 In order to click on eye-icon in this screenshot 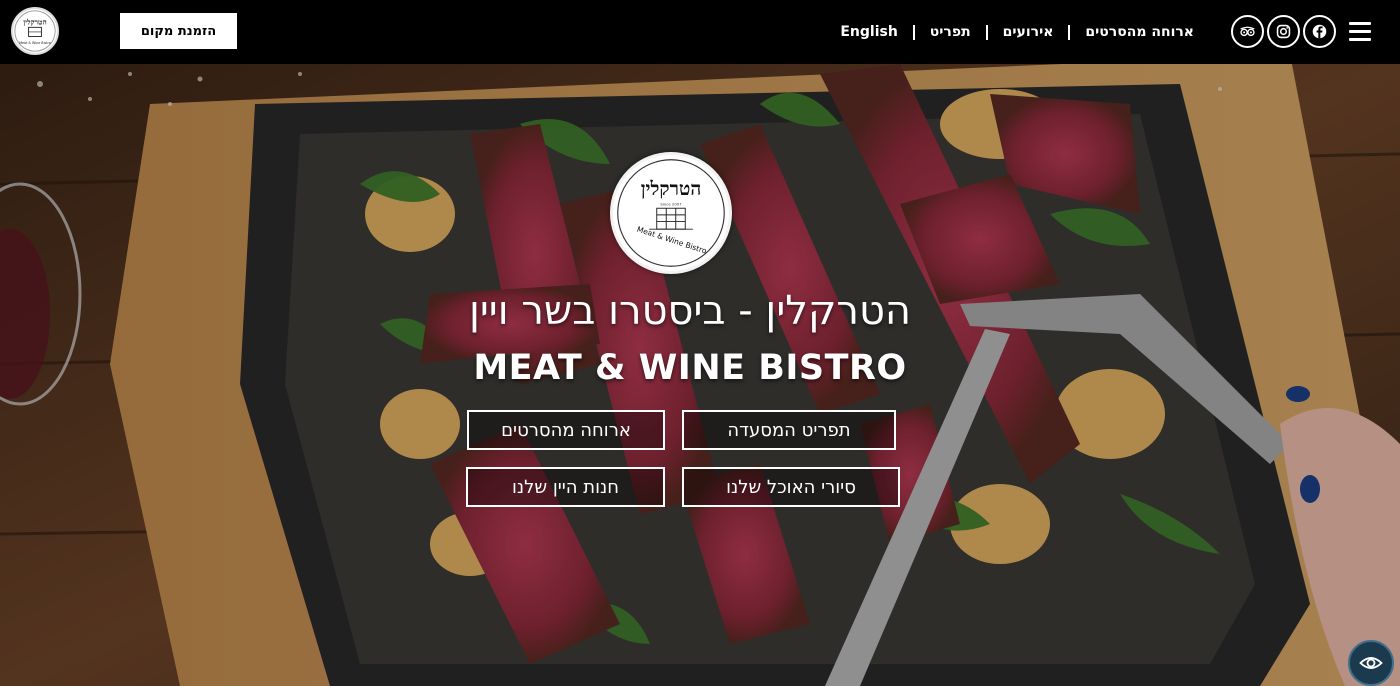, I will do `click(1371, 663)`.